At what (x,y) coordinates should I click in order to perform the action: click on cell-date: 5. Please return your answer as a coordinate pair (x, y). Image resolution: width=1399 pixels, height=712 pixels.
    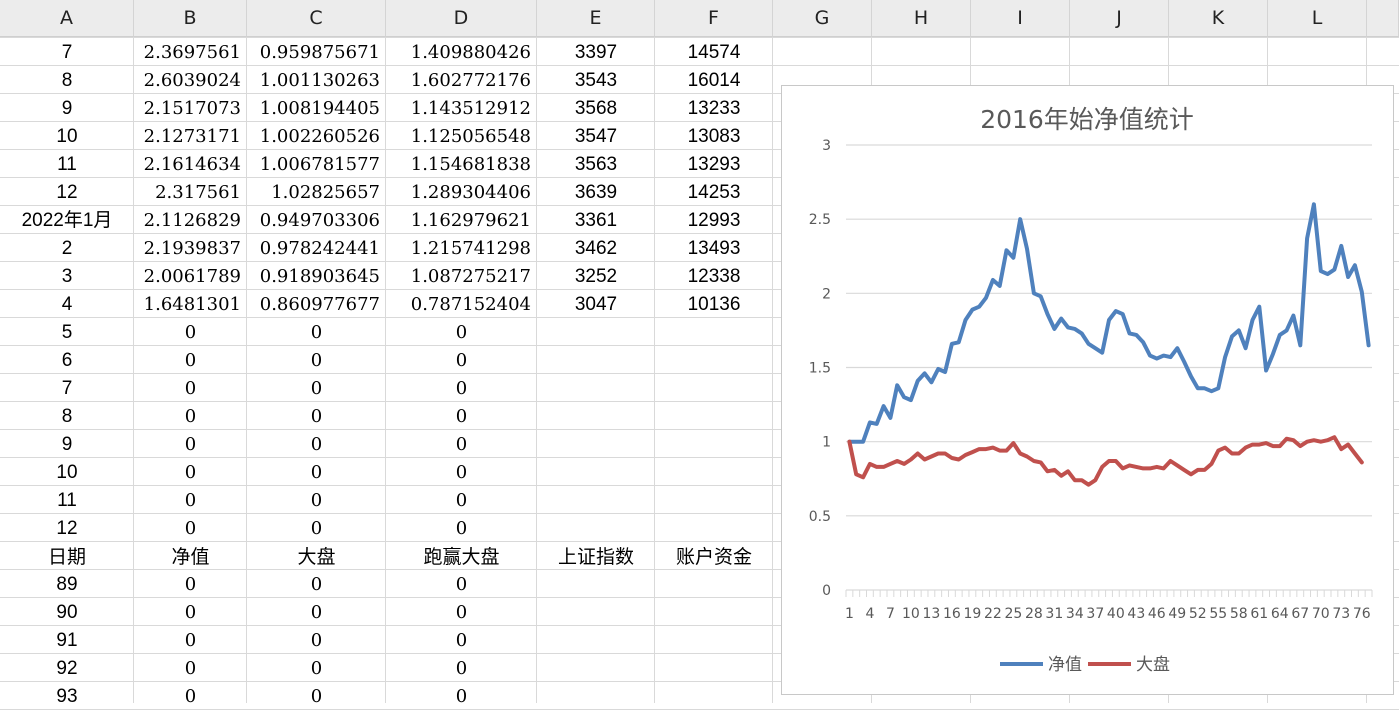
    Looking at the image, I should click on (67, 332).